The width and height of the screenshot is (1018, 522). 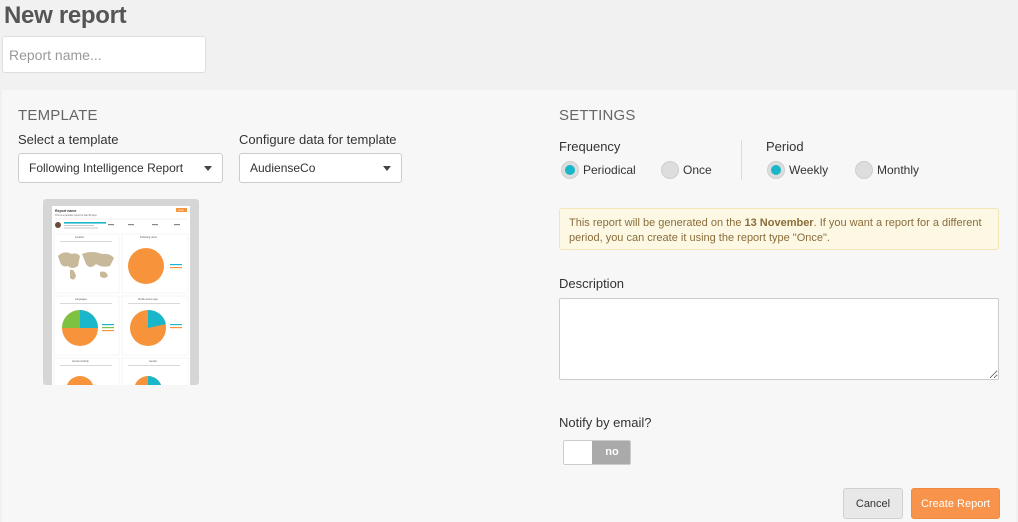 What do you see at coordinates (58, 115) in the screenshot?
I see `template-heading: TEMPLATE` at bounding box center [58, 115].